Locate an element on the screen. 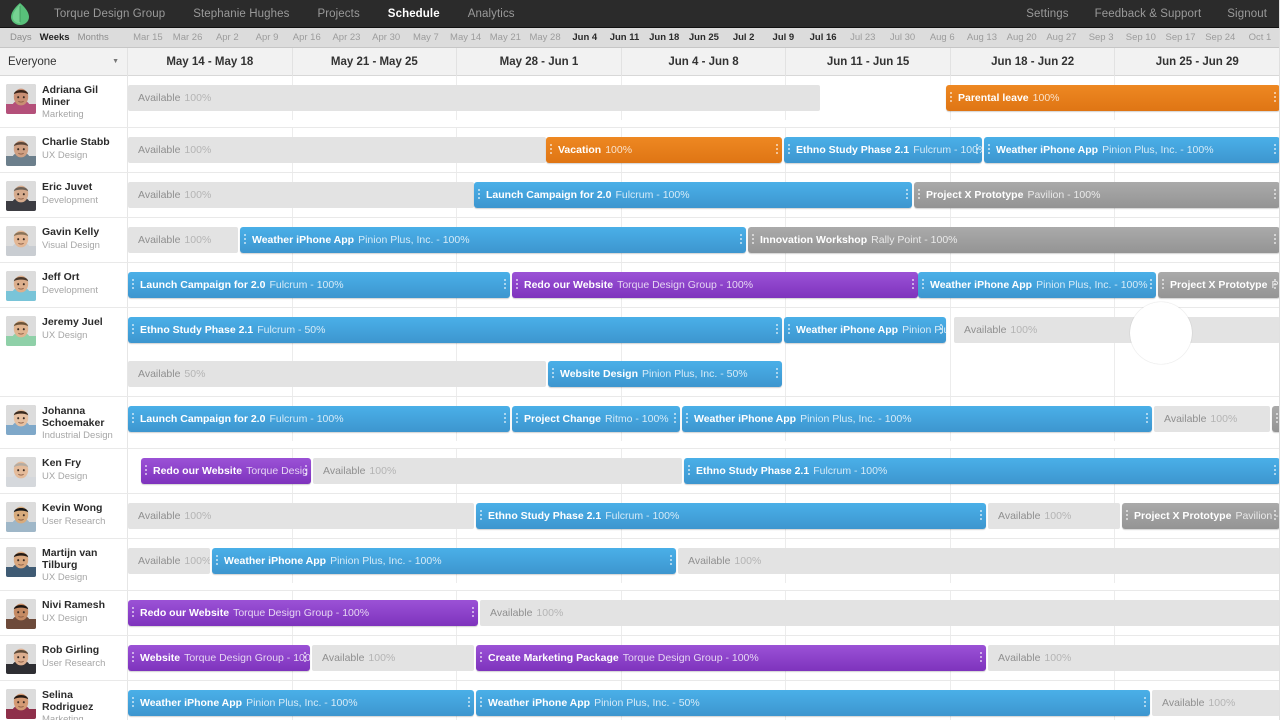 Image resolution: width=1280 pixels, height=720 pixels. assignment-bar: Innovation Workshop Rally Point - 100% is located at coordinates (1014, 240).